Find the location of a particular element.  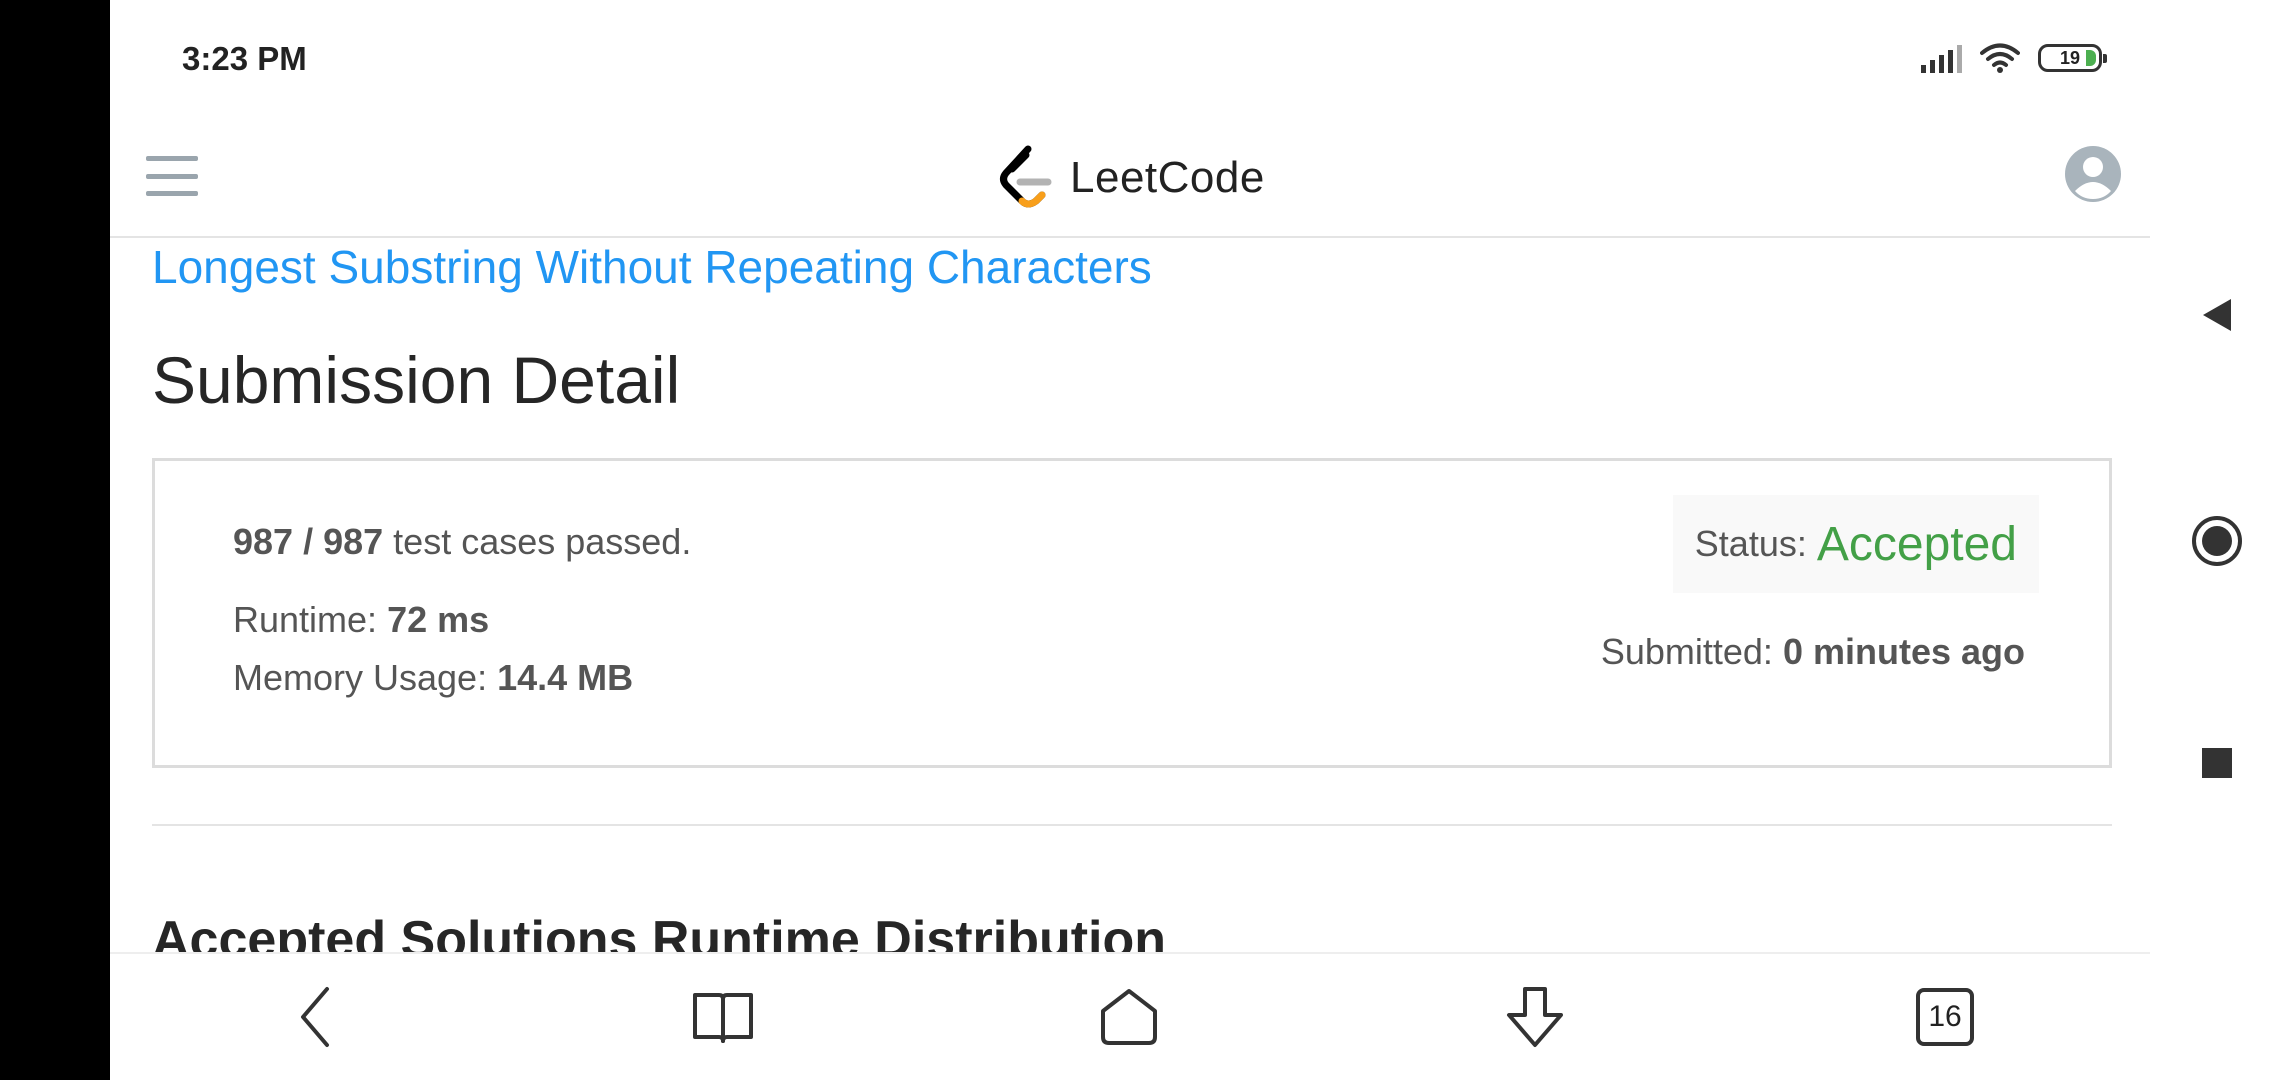

runtime-row: Runtime: 72 ms is located at coordinates (361, 620).